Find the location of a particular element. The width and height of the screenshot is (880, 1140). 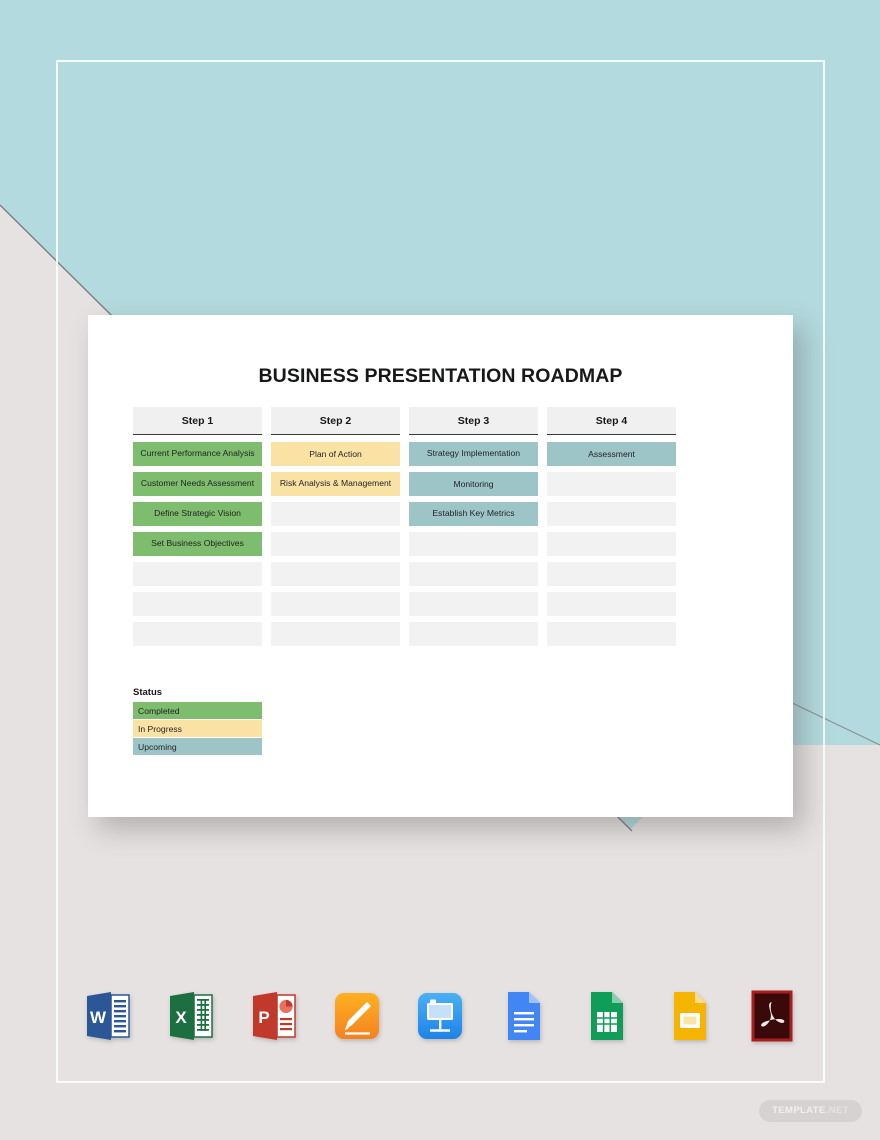

svg-text: P is located at coordinates (263, 1017).